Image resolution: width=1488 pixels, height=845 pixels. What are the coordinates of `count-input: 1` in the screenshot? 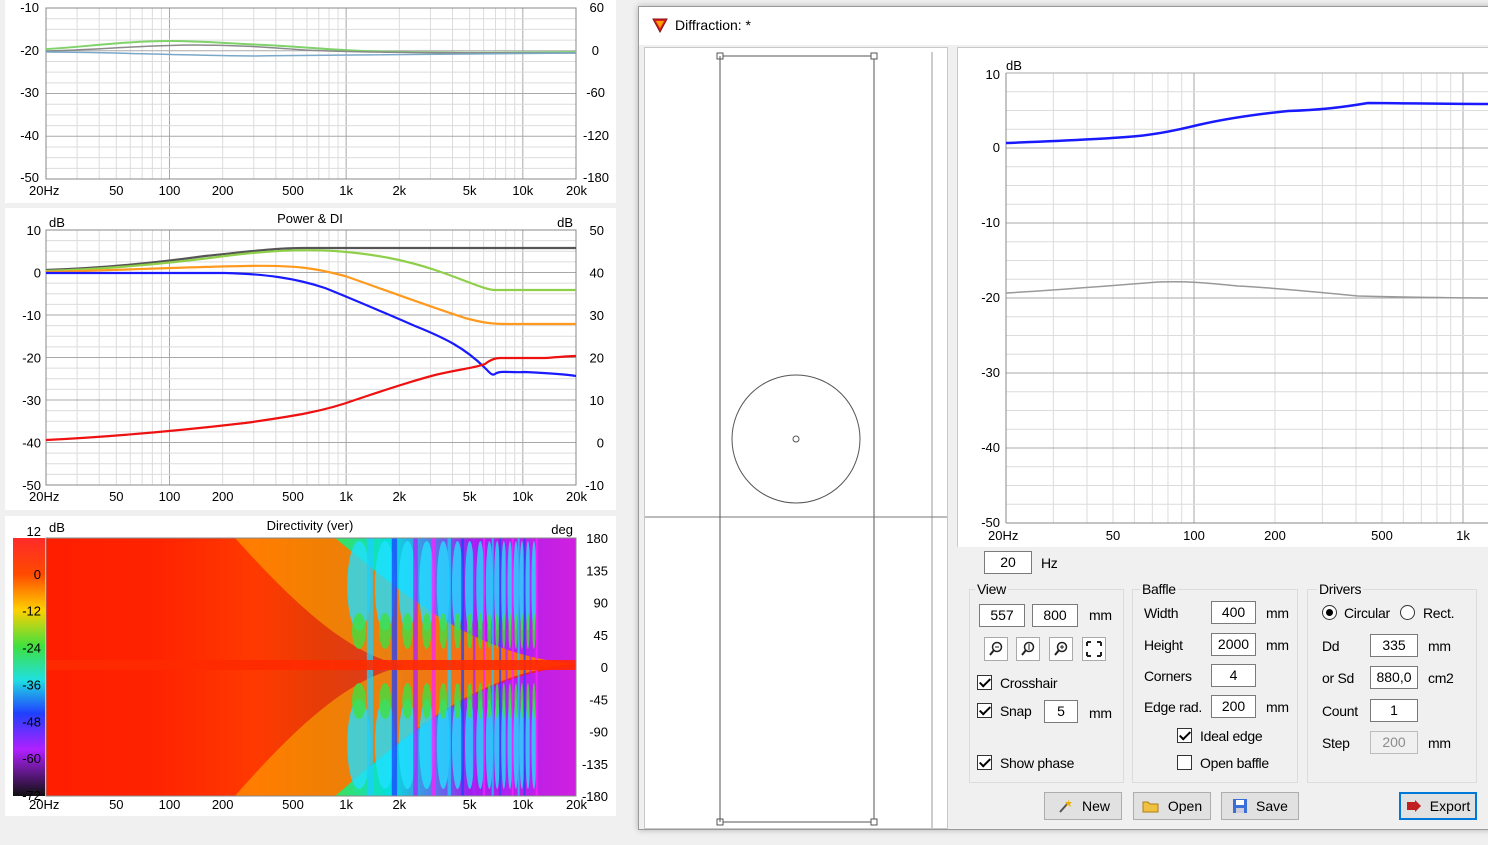 It's located at (1394, 710).